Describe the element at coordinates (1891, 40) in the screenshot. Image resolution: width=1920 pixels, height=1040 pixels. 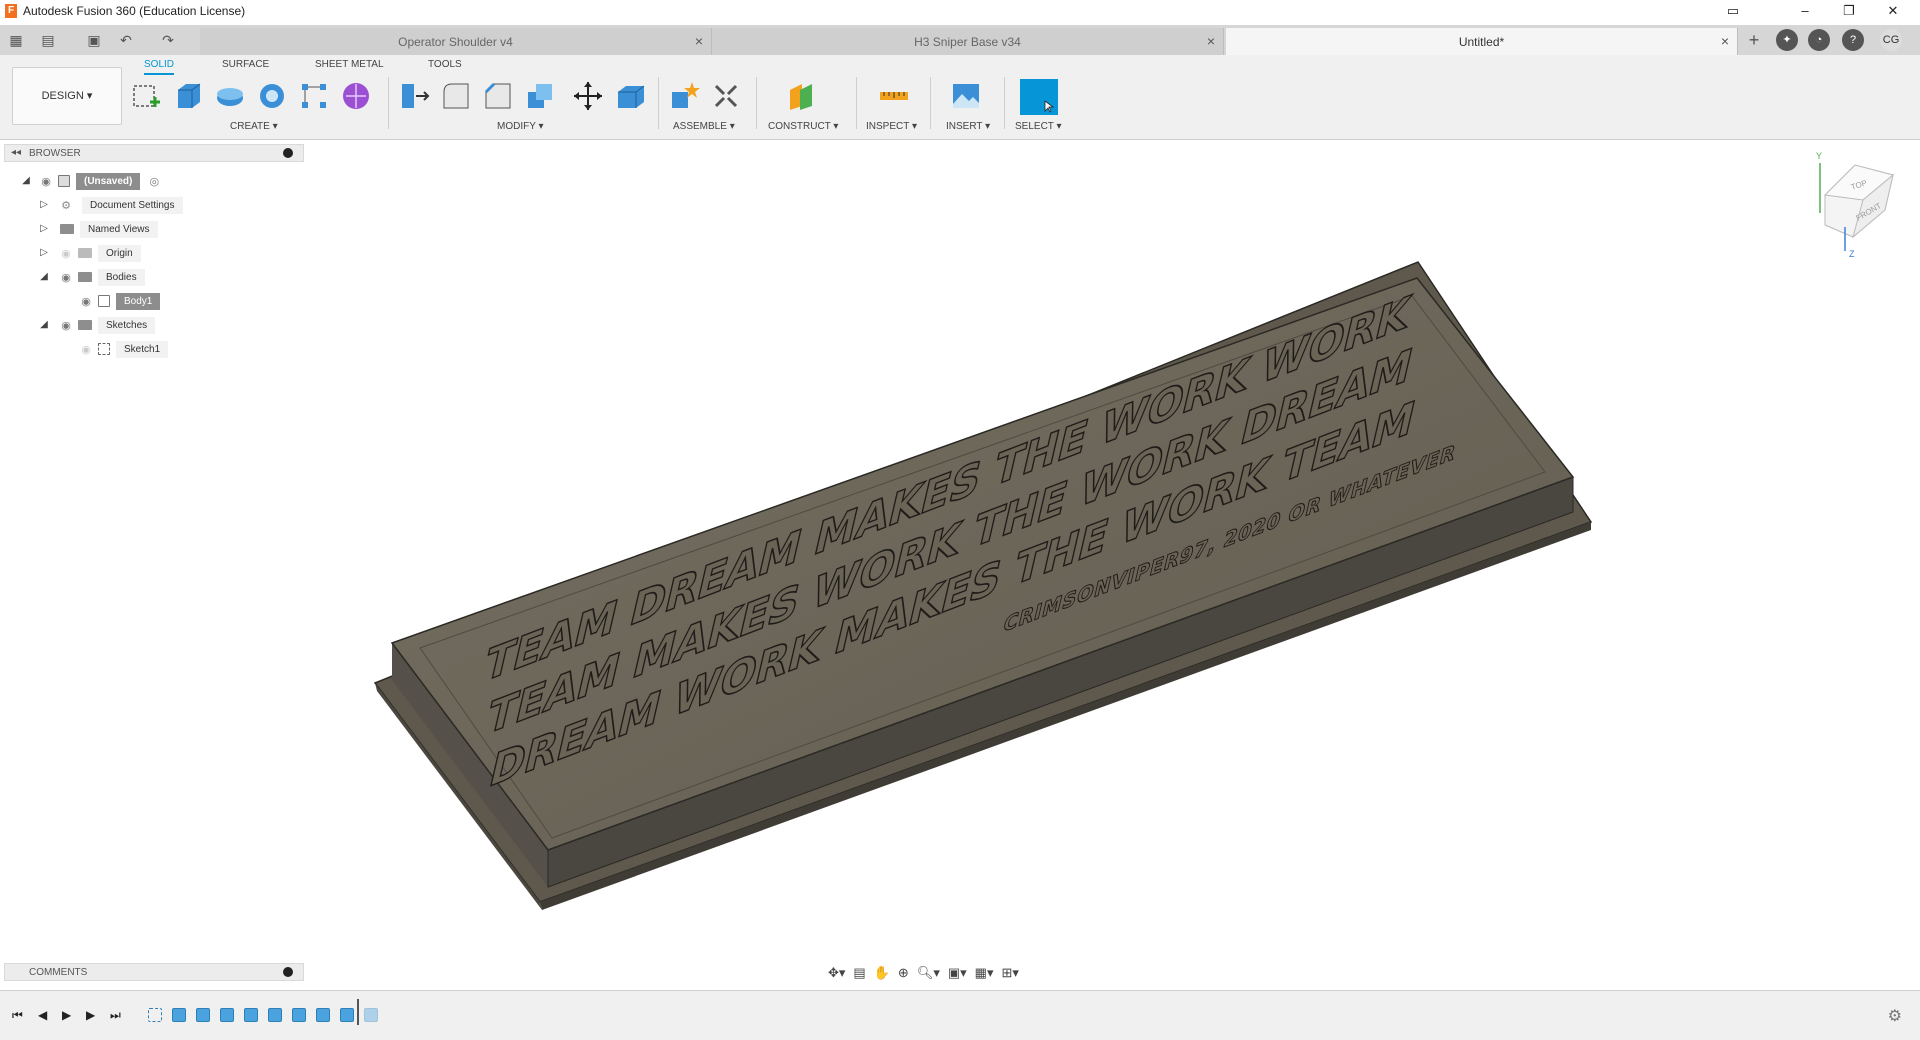
I see `user-avatar: CG` at that location.